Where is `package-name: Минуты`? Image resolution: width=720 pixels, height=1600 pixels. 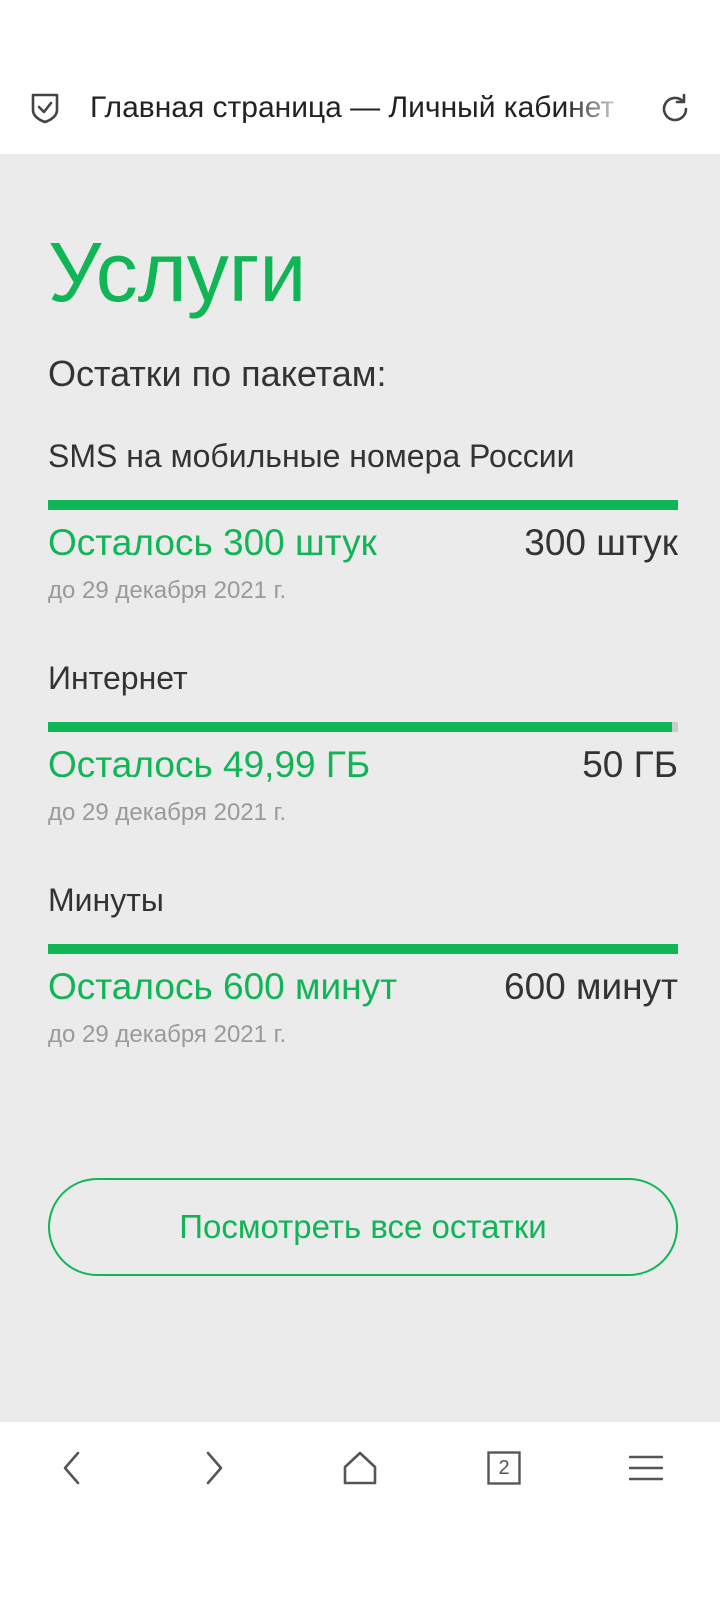
package-name: Минуты is located at coordinates (106, 900).